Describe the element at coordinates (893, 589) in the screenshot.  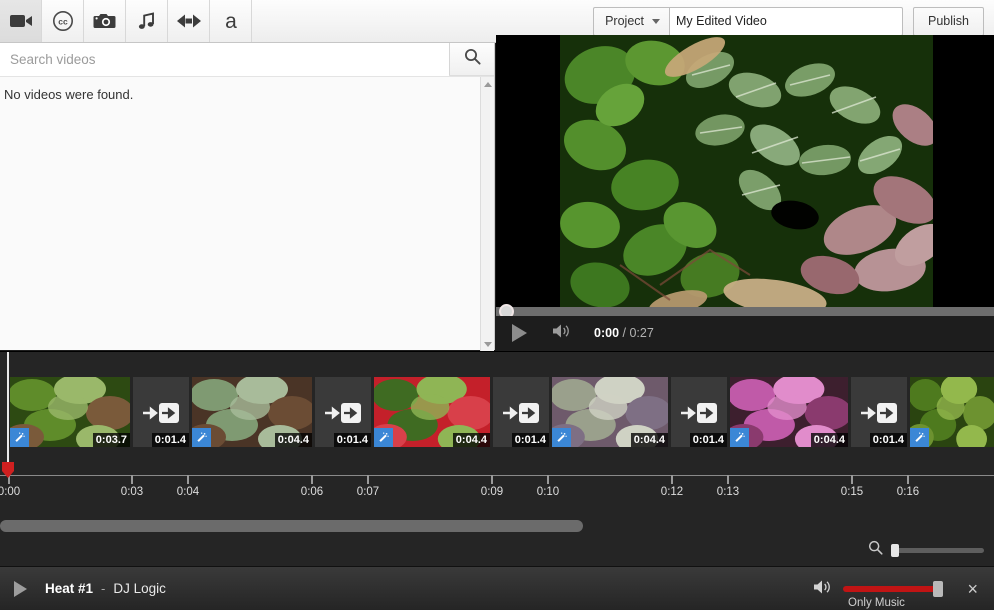
I see `volume-slider-track` at that location.